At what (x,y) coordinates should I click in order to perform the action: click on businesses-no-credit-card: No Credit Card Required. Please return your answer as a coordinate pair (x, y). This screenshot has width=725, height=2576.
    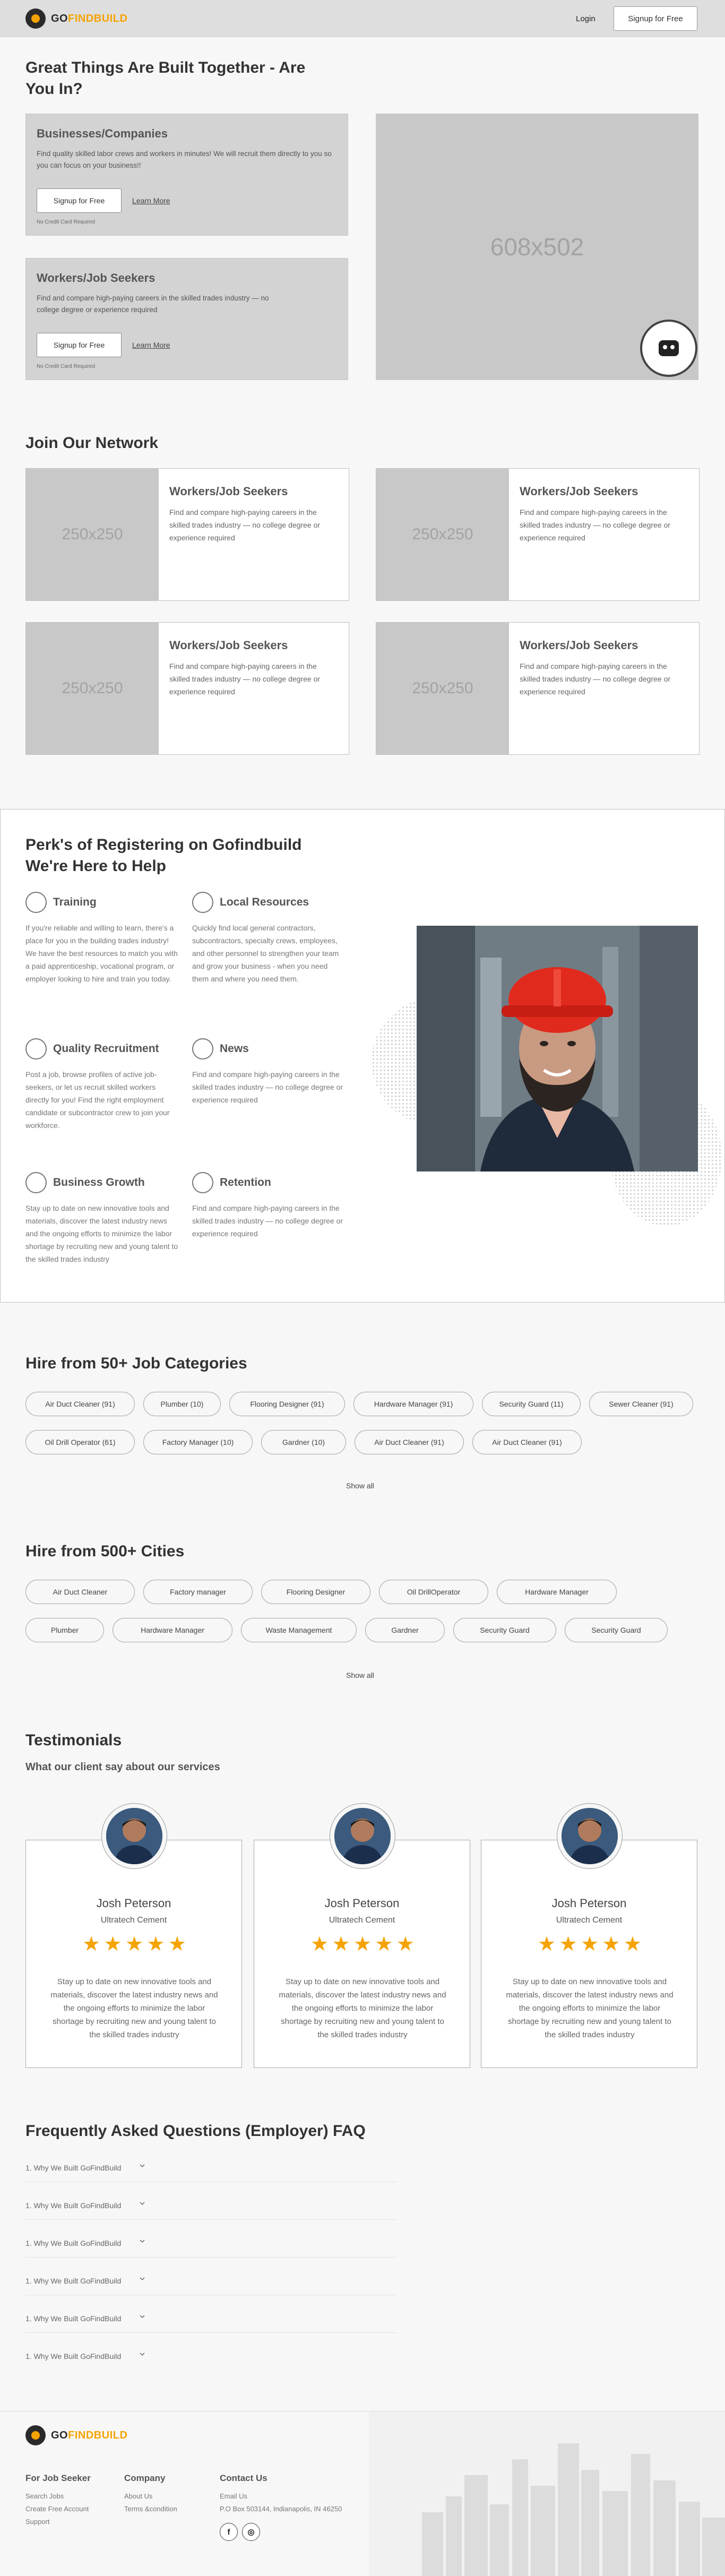
    Looking at the image, I should click on (67, 222).